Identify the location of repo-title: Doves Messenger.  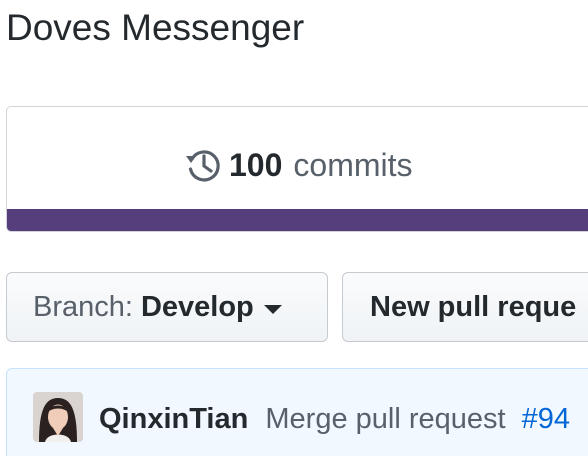
(155, 27).